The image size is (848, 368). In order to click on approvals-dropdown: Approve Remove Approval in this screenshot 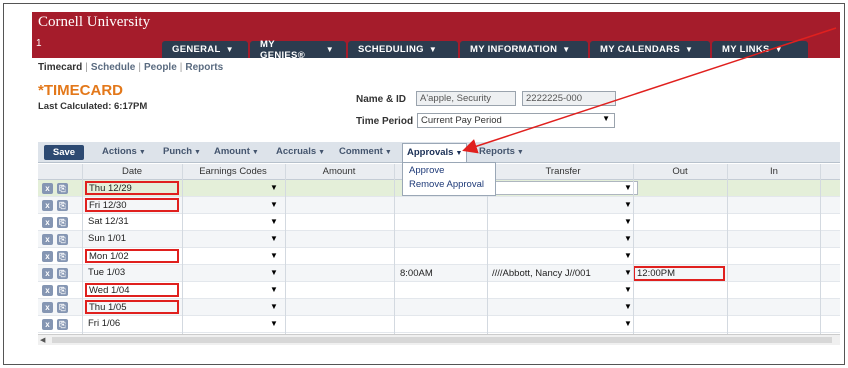, I will do `click(449, 179)`.